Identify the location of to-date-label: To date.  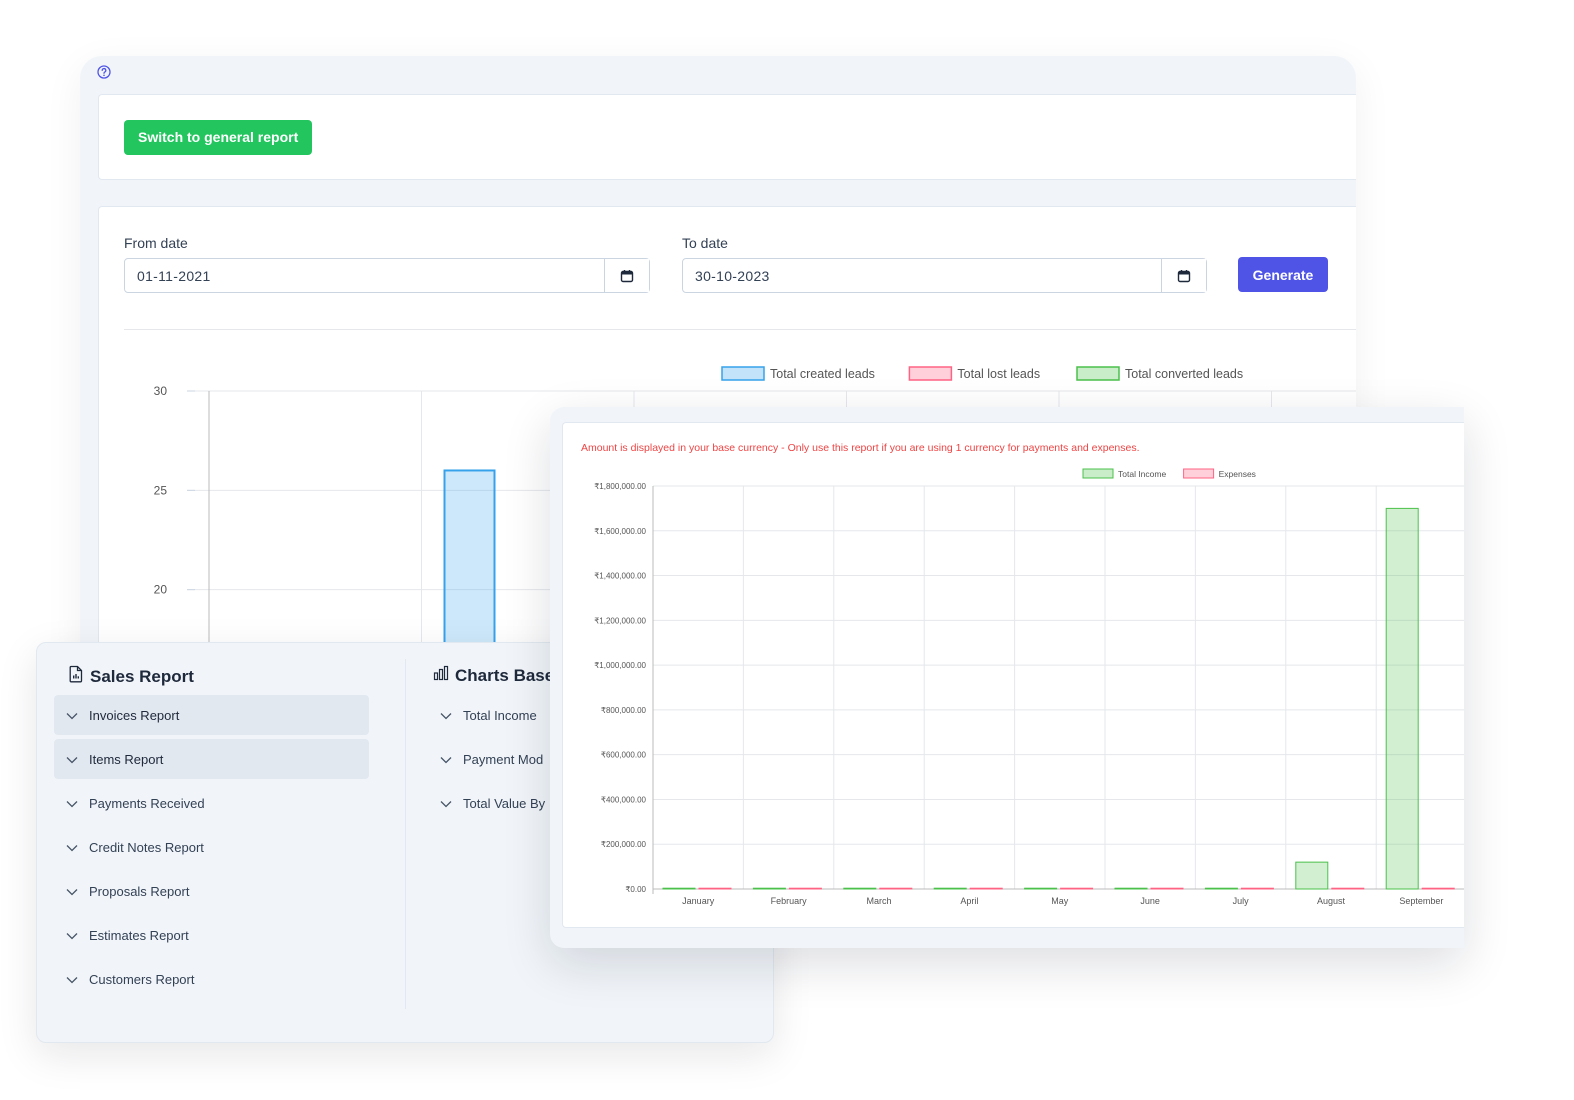
(705, 243).